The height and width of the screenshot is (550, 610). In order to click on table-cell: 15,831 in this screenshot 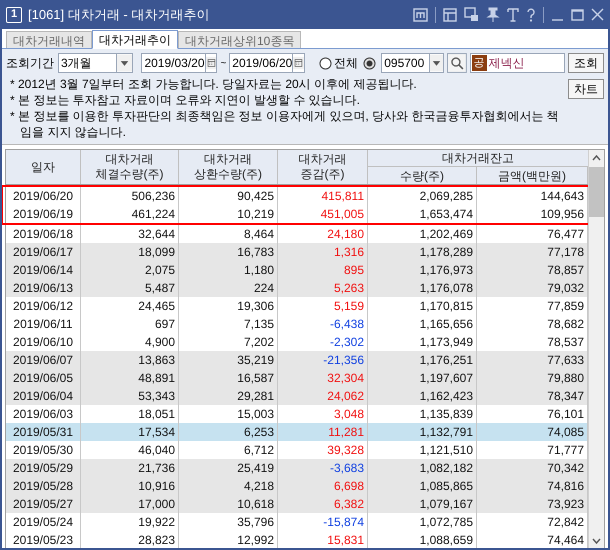, I will do `click(323, 539)`.